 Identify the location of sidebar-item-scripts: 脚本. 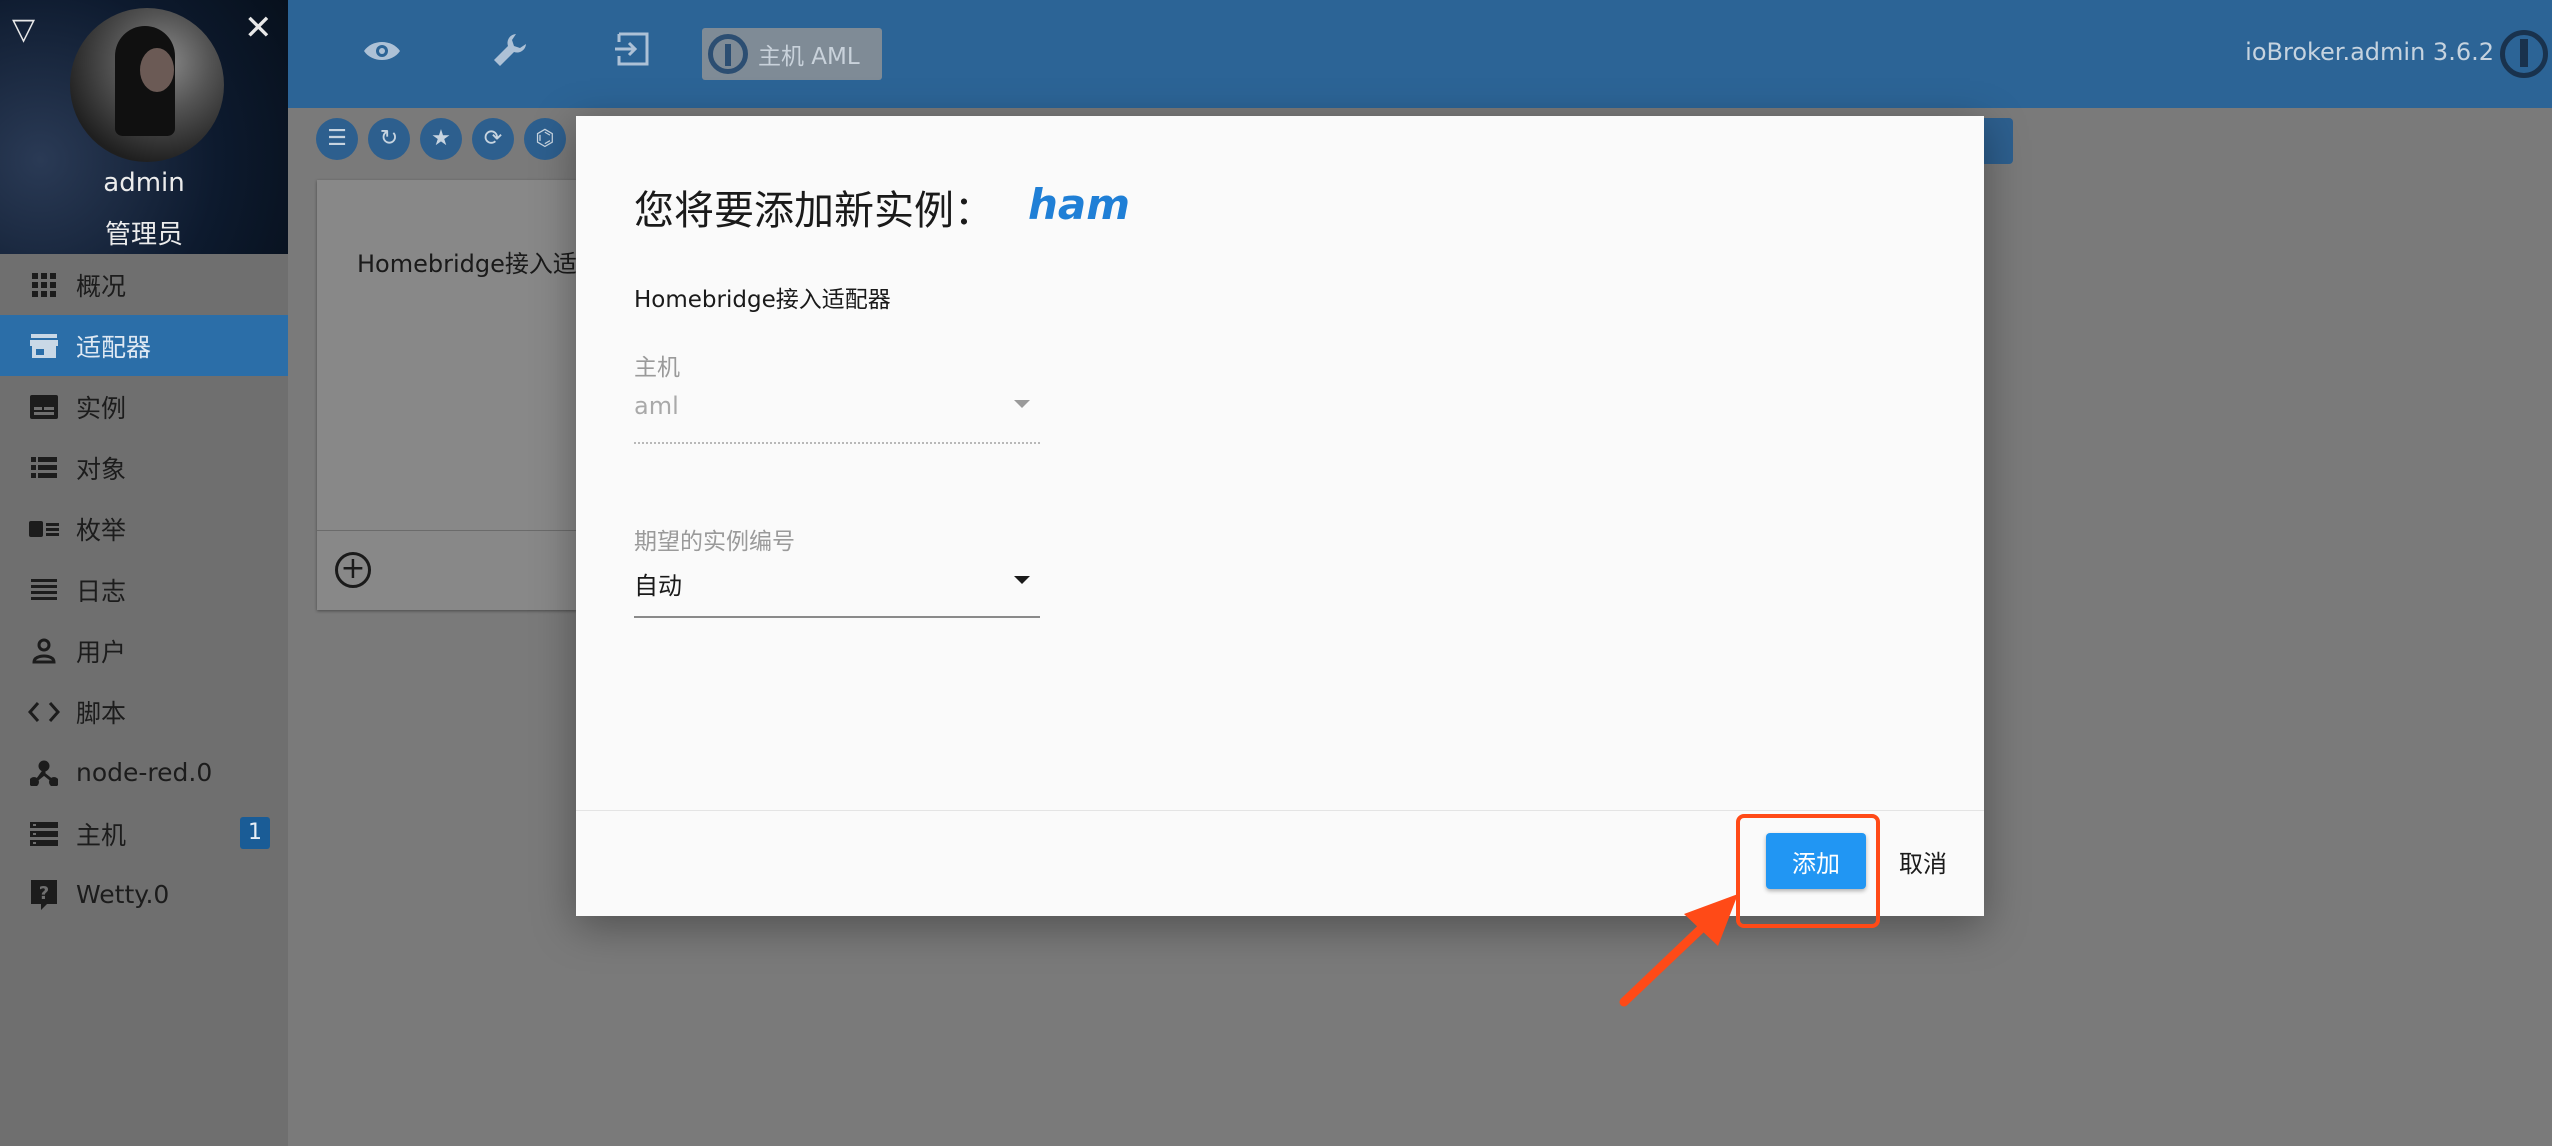
(144, 711).